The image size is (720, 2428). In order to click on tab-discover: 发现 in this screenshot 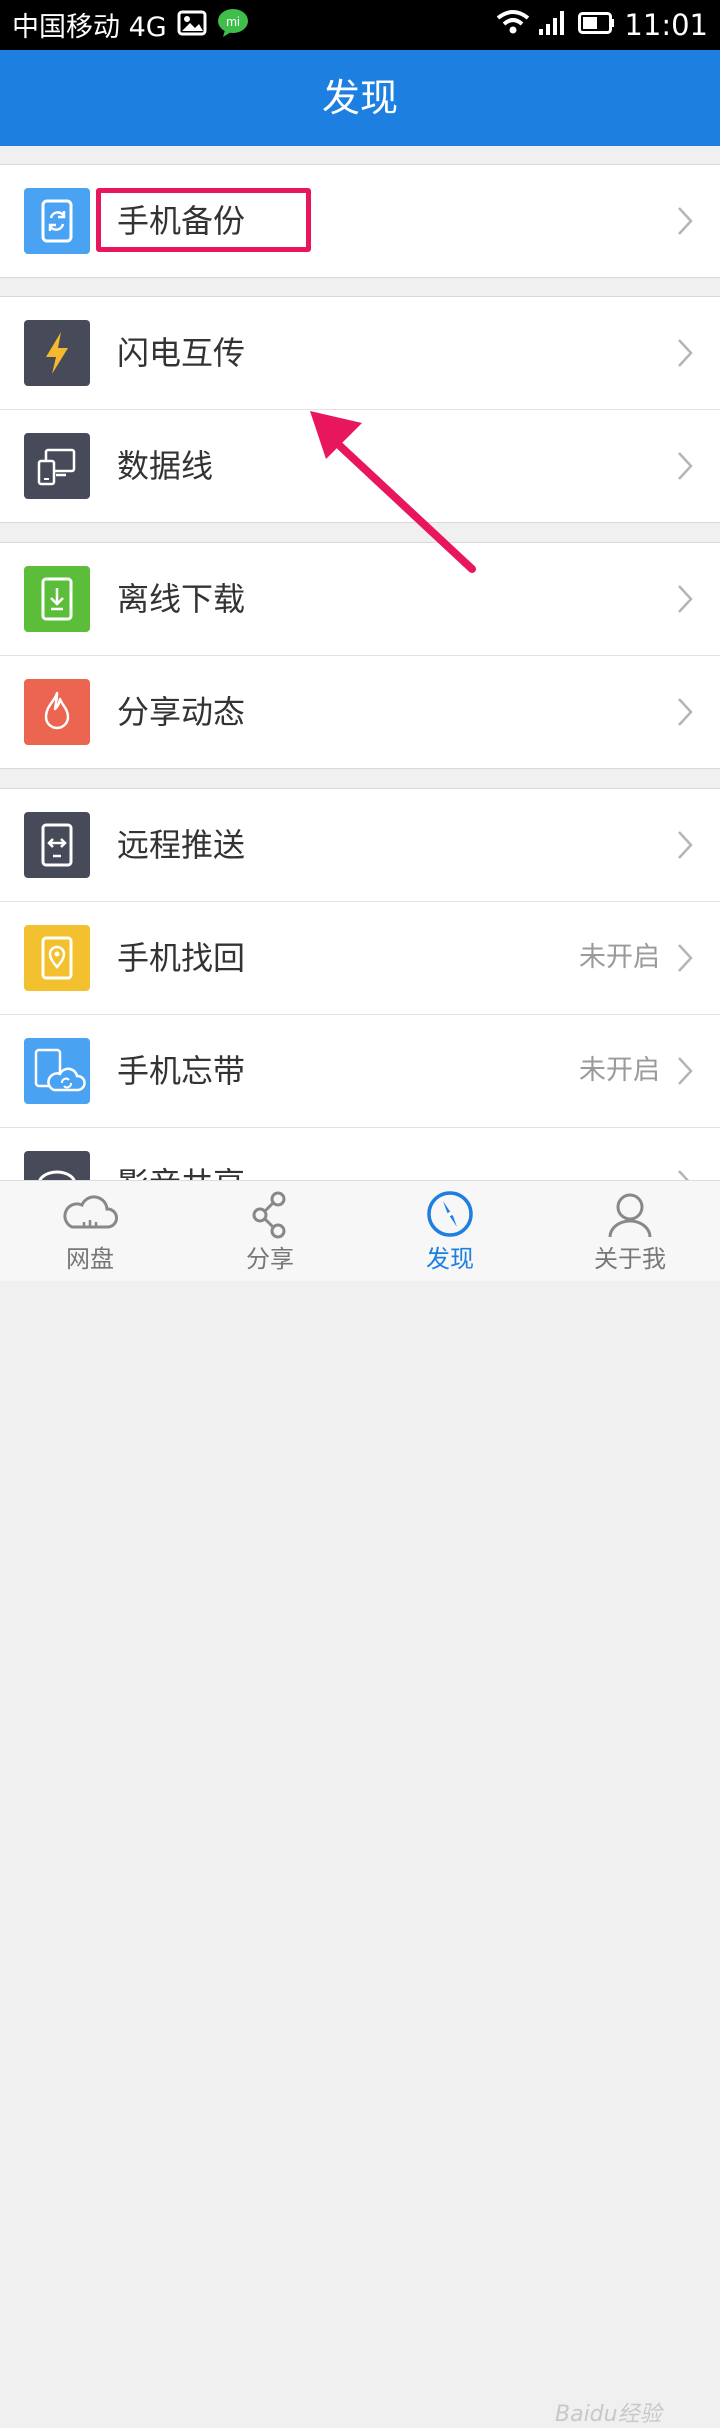, I will do `click(450, 1231)`.